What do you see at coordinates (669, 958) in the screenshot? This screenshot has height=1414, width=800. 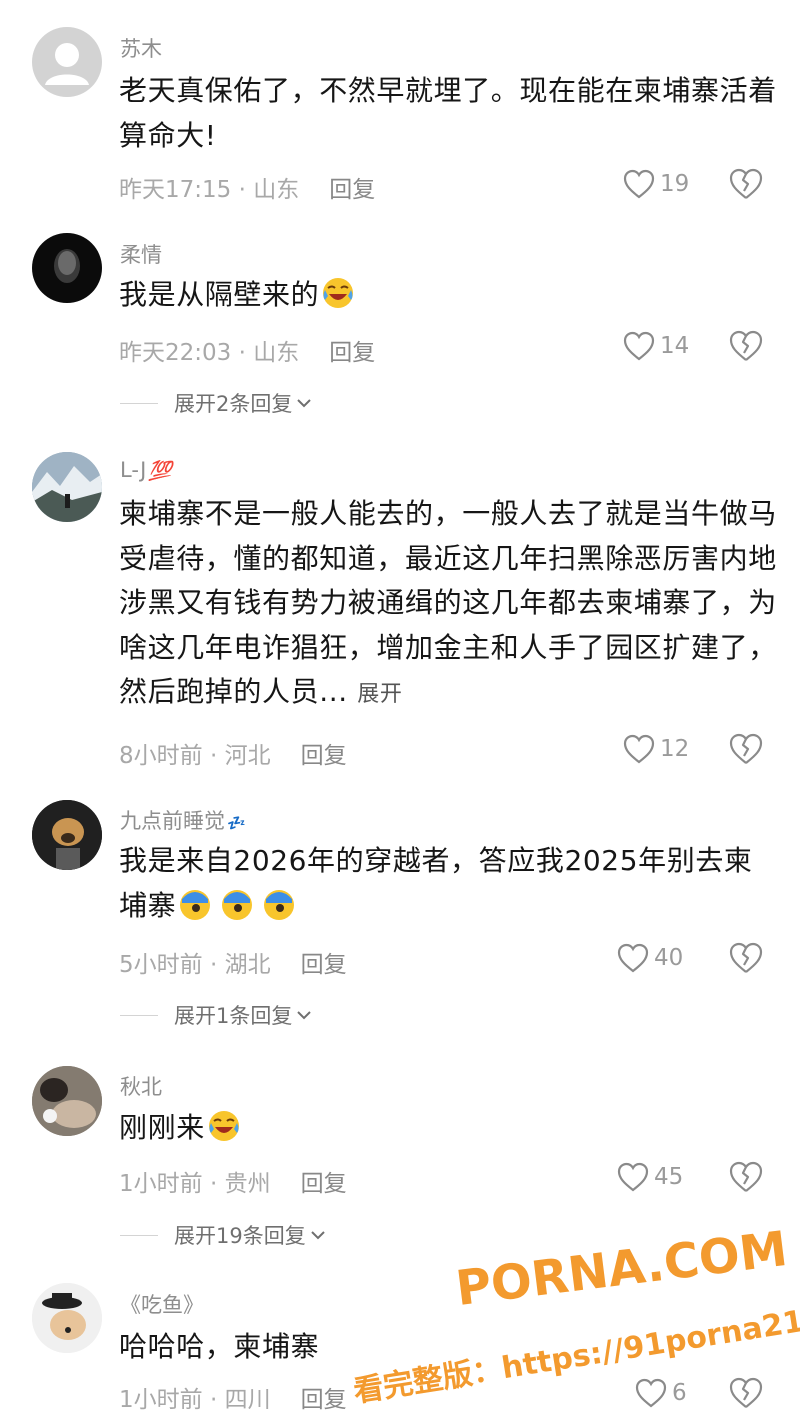 I see `like-count: 40` at bounding box center [669, 958].